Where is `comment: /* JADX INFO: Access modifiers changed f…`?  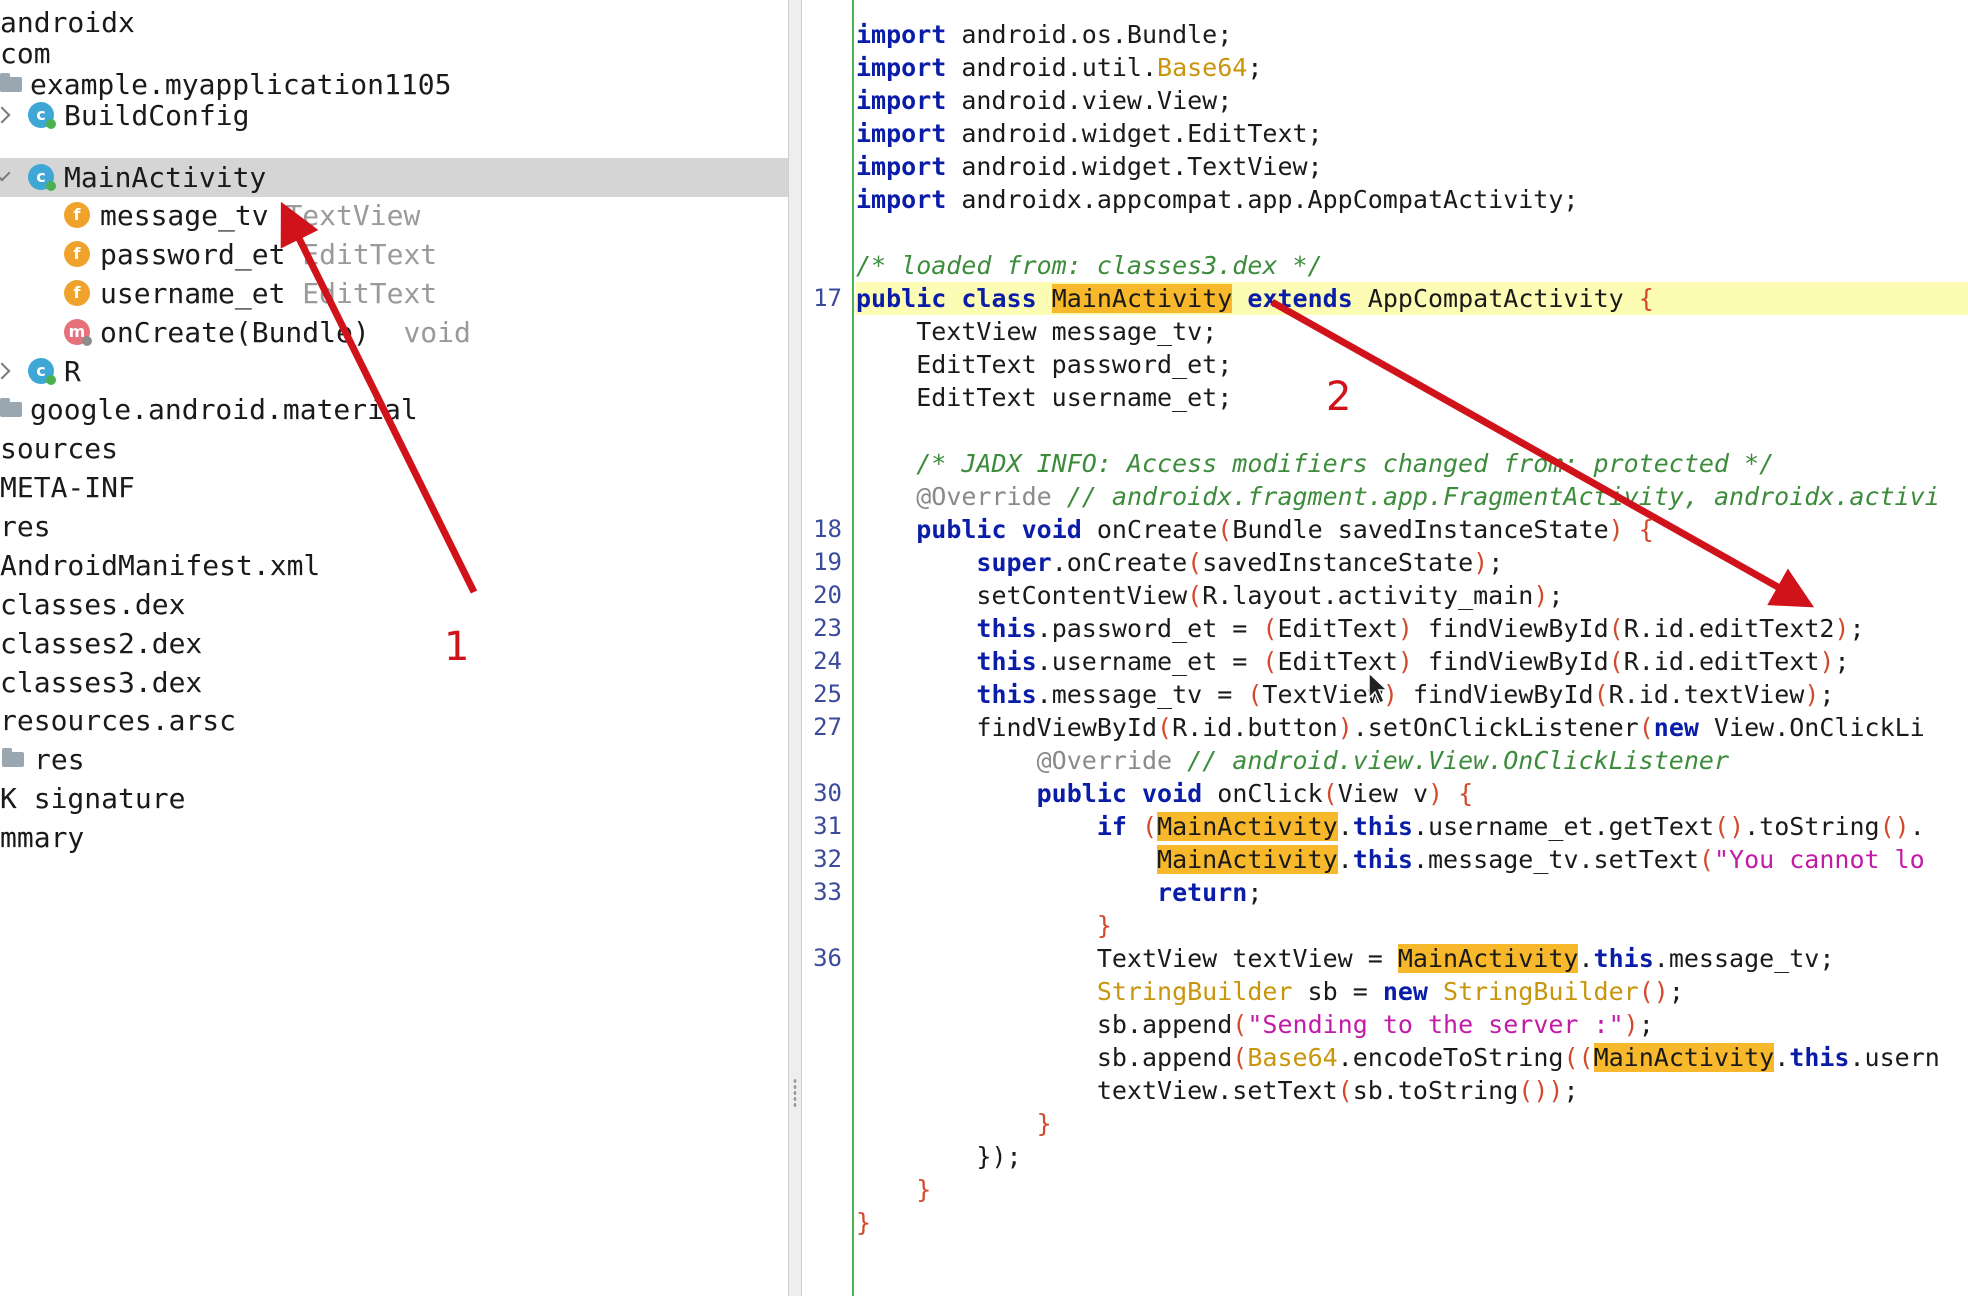 comment: /* JADX INFO: Access modifiers changed f… is located at coordinates (1315, 463).